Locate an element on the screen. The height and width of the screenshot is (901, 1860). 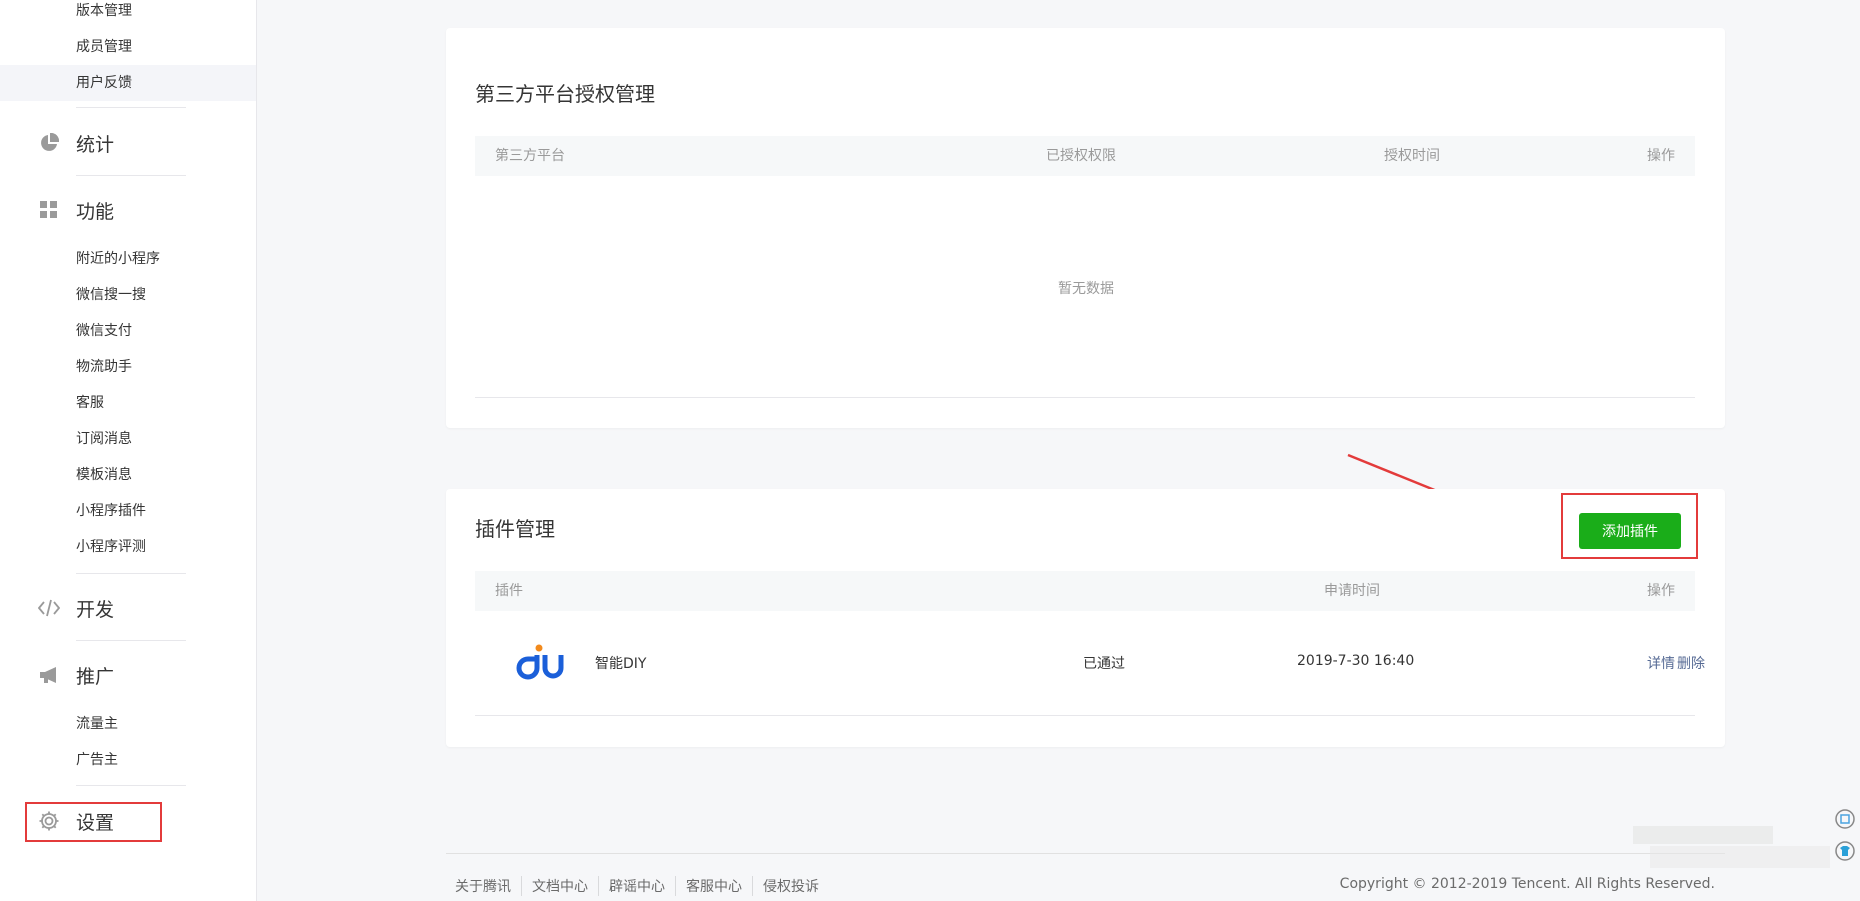
footer-link-rumor: 辟谣中心 is located at coordinates (636, 886).